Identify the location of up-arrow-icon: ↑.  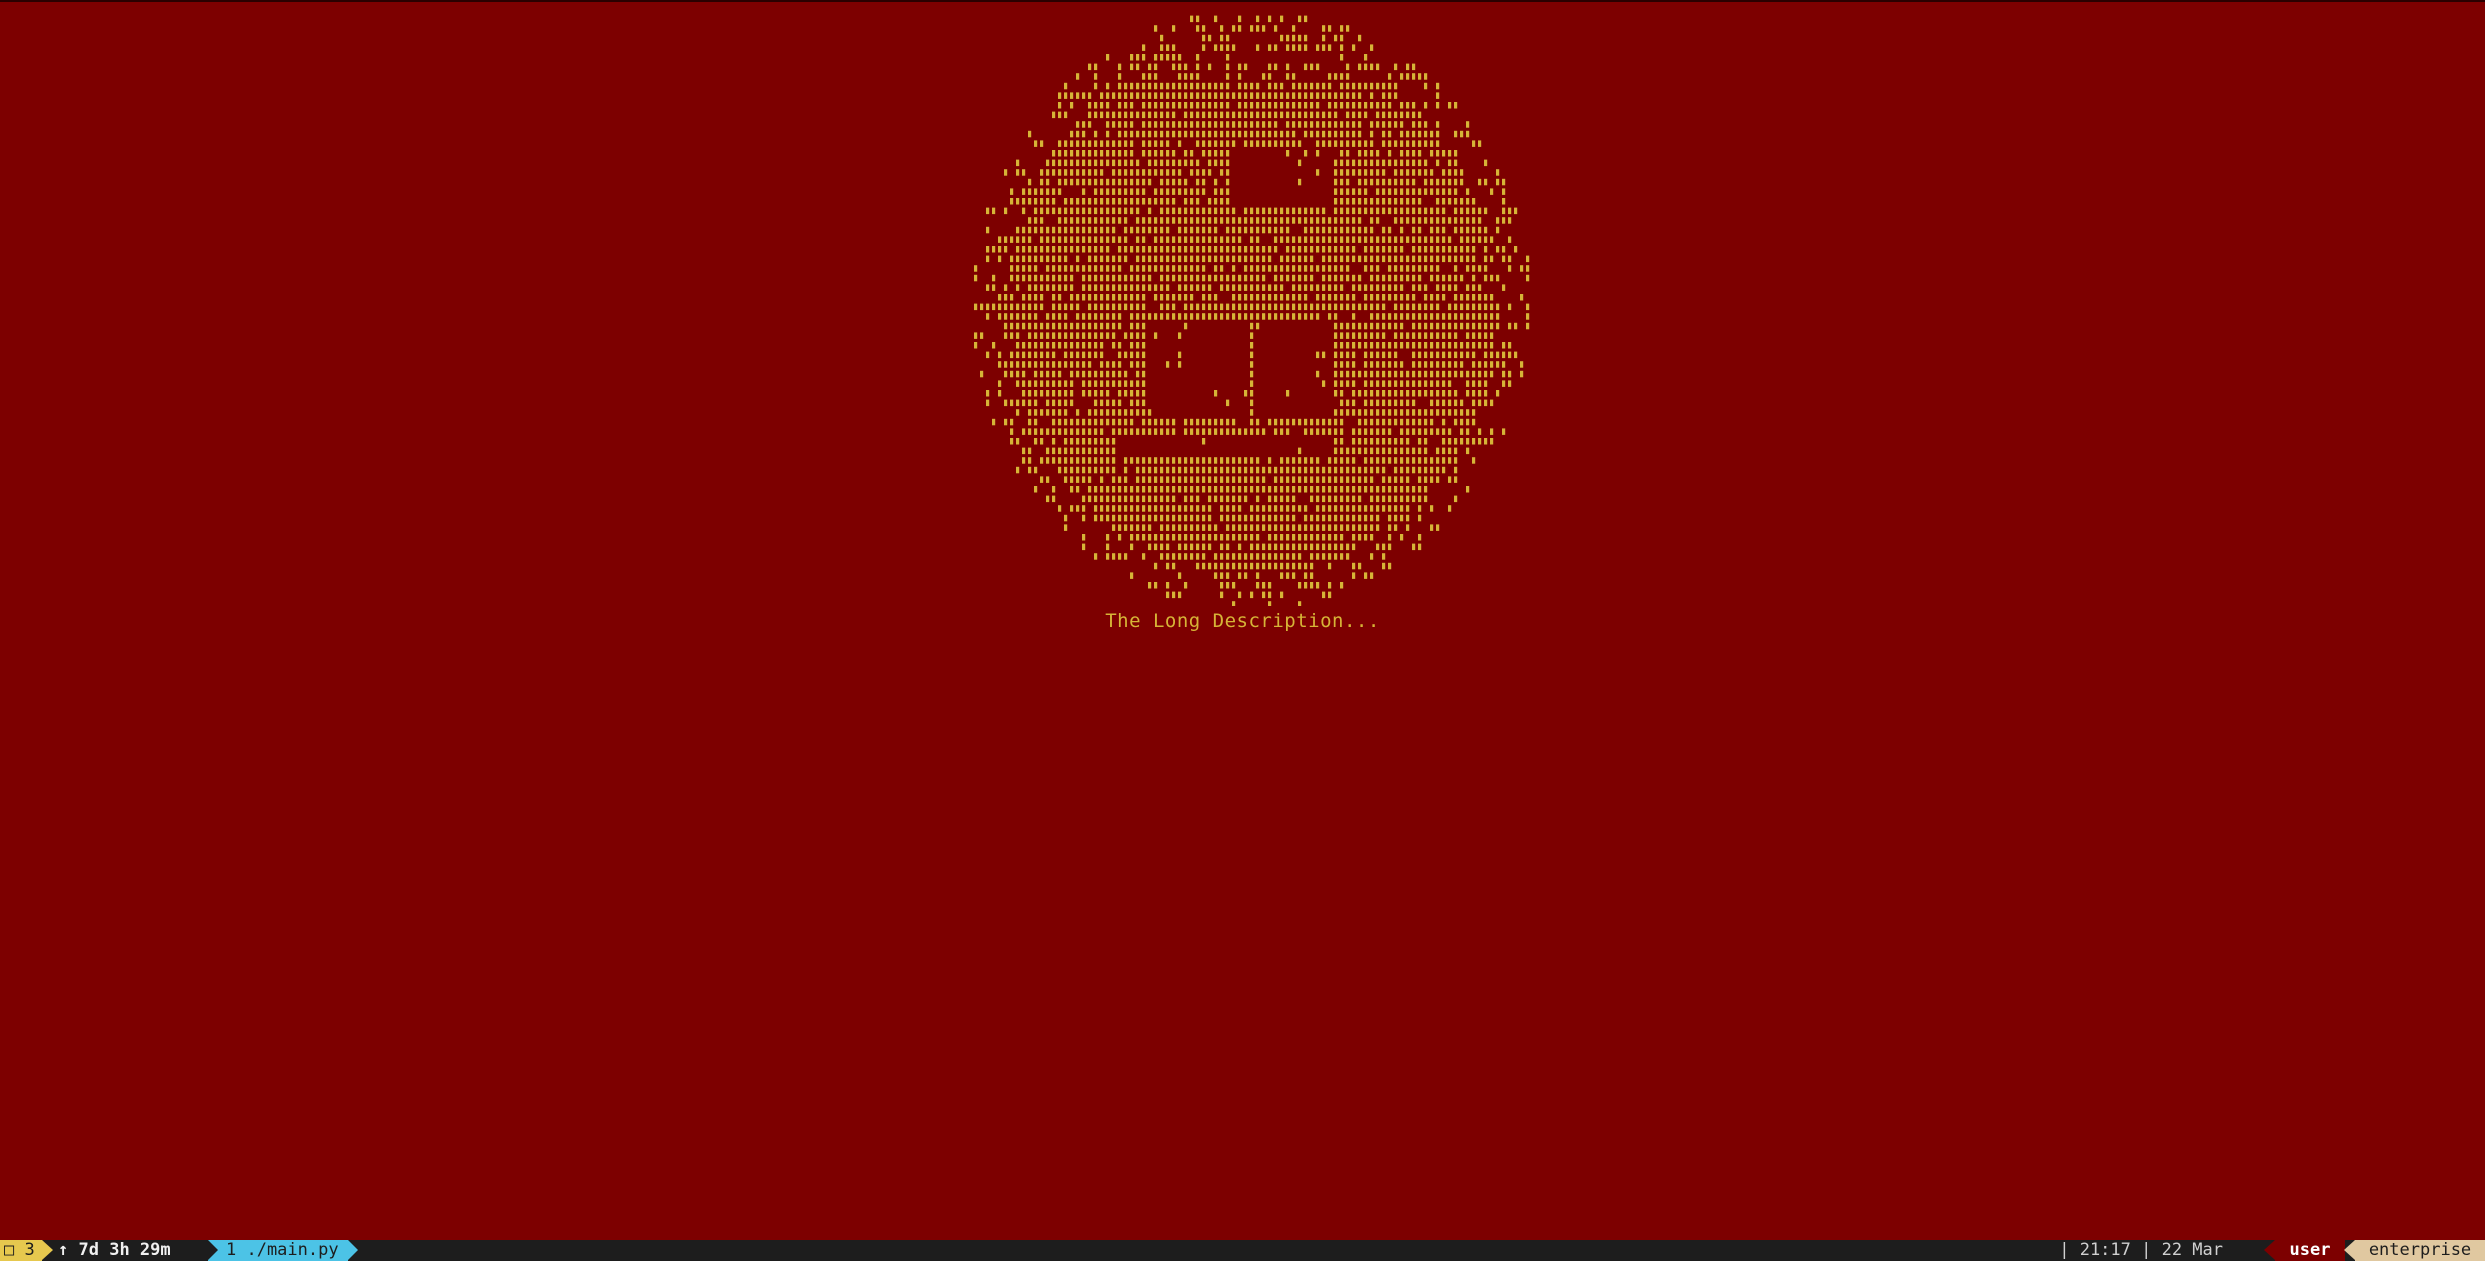
(63, 1250).